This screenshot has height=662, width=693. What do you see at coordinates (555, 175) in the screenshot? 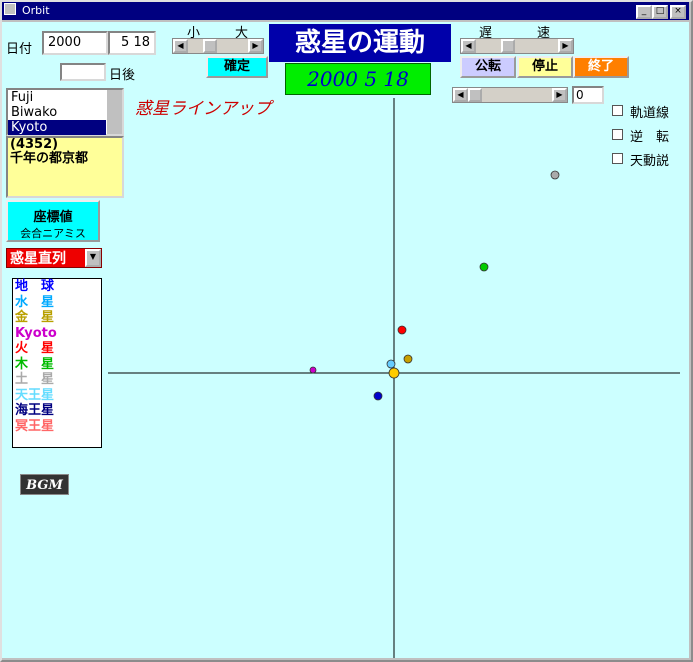
I see `planet-saturn` at bounding box center [555, 175].